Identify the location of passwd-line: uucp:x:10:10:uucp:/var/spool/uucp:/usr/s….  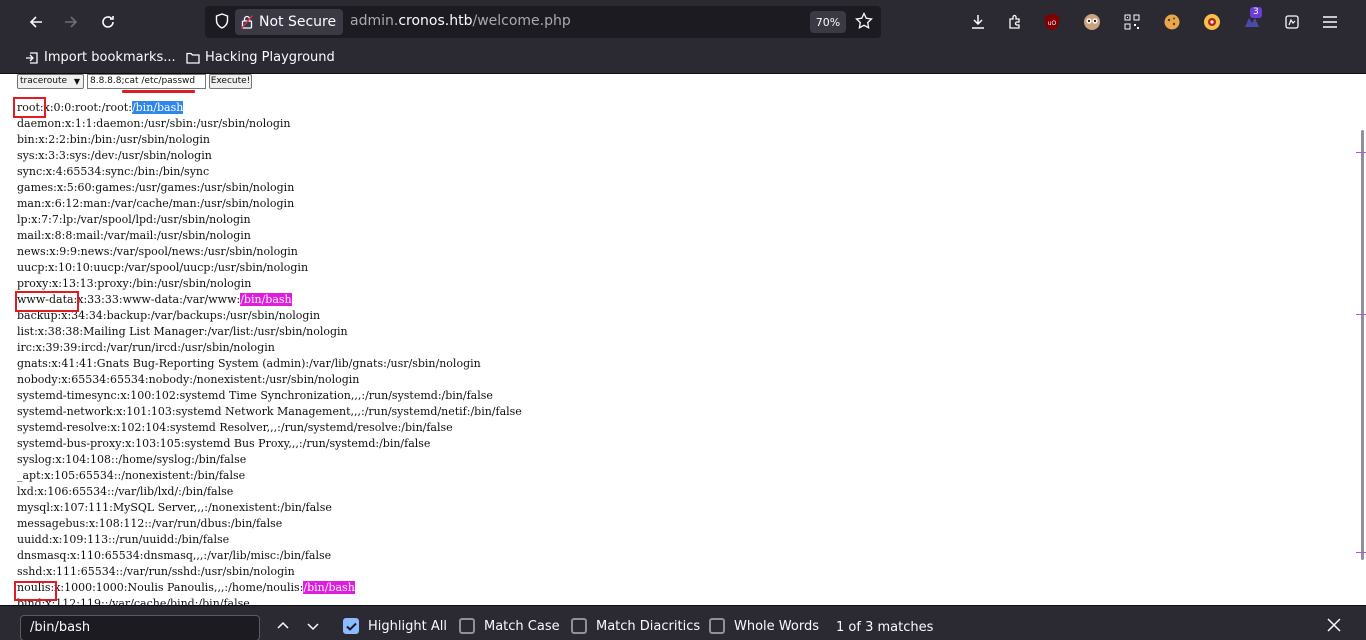
(269, 268).